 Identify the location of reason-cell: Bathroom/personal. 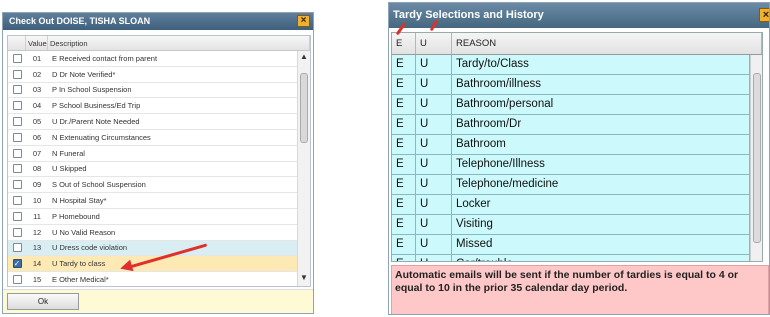
(601, 104).